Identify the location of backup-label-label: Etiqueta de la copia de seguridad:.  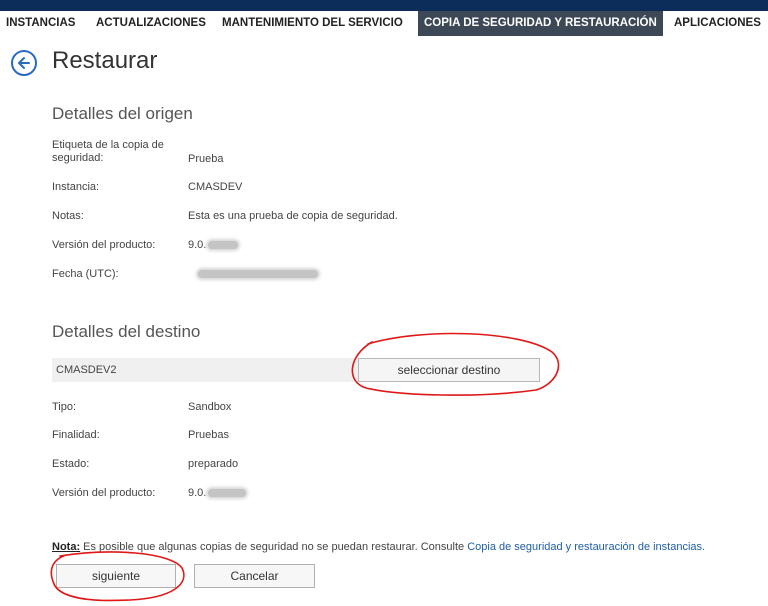
(108, 151).